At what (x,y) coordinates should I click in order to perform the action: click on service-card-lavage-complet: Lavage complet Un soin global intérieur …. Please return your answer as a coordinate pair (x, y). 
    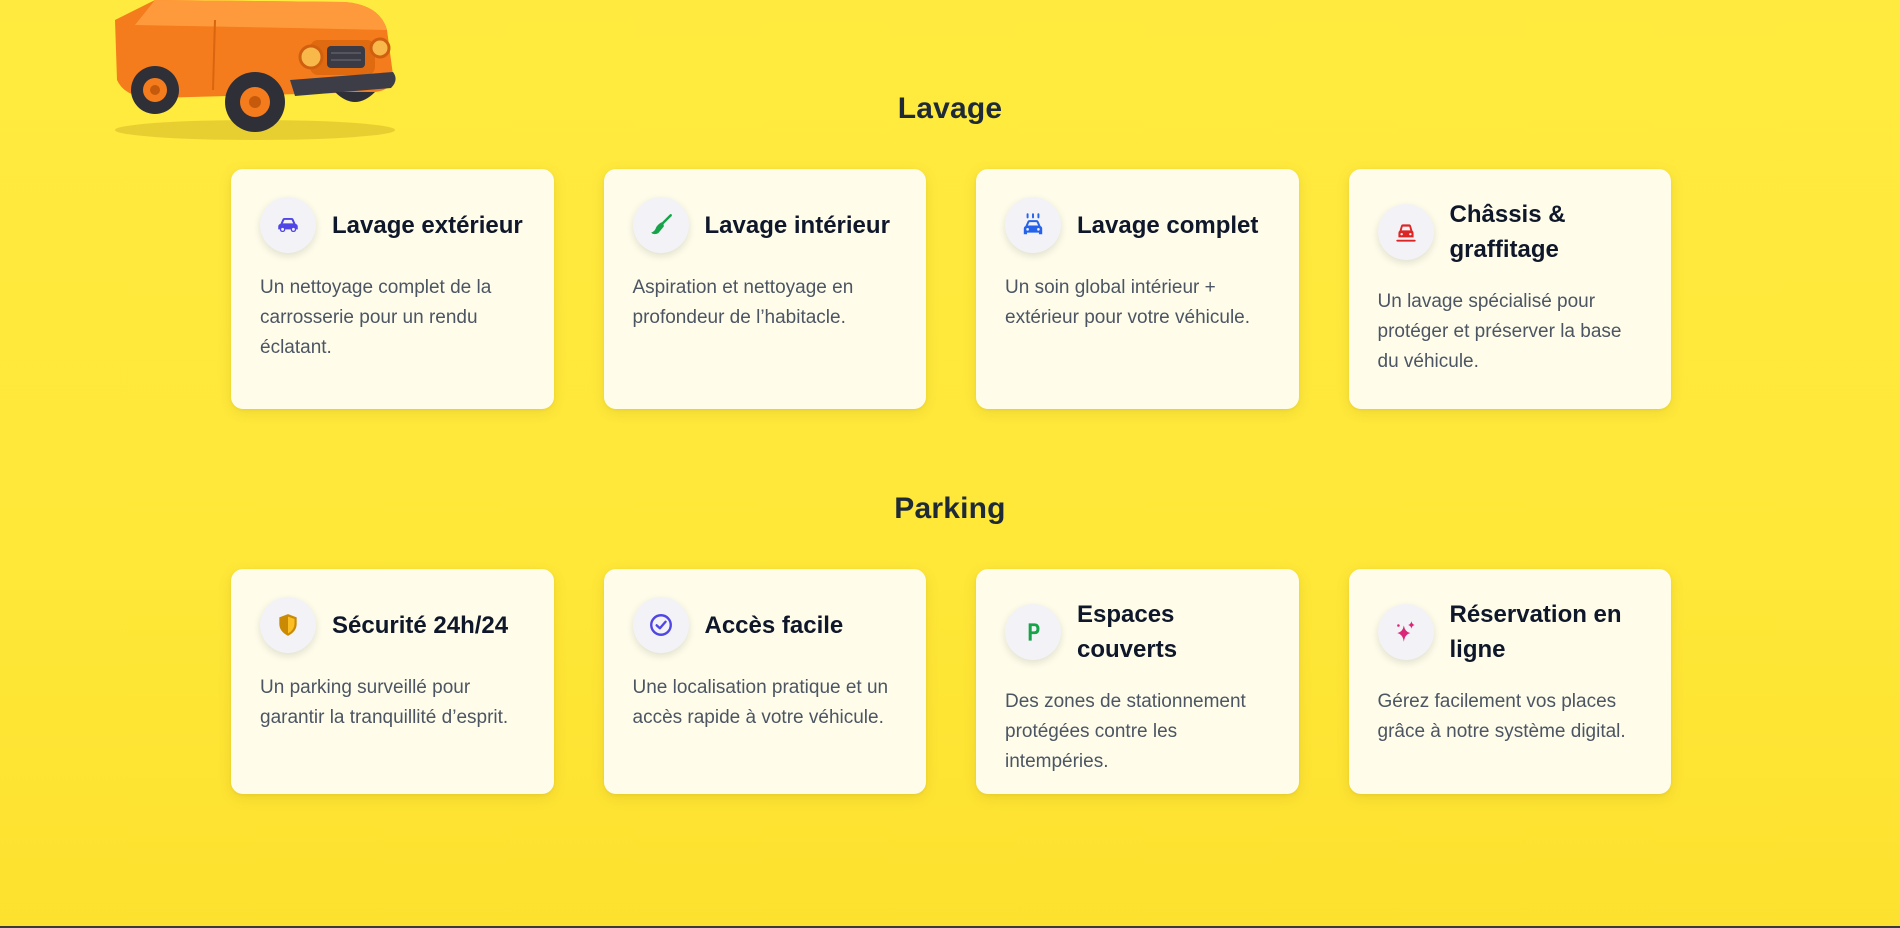
    Looking at the image, I should click on (1137, 289).